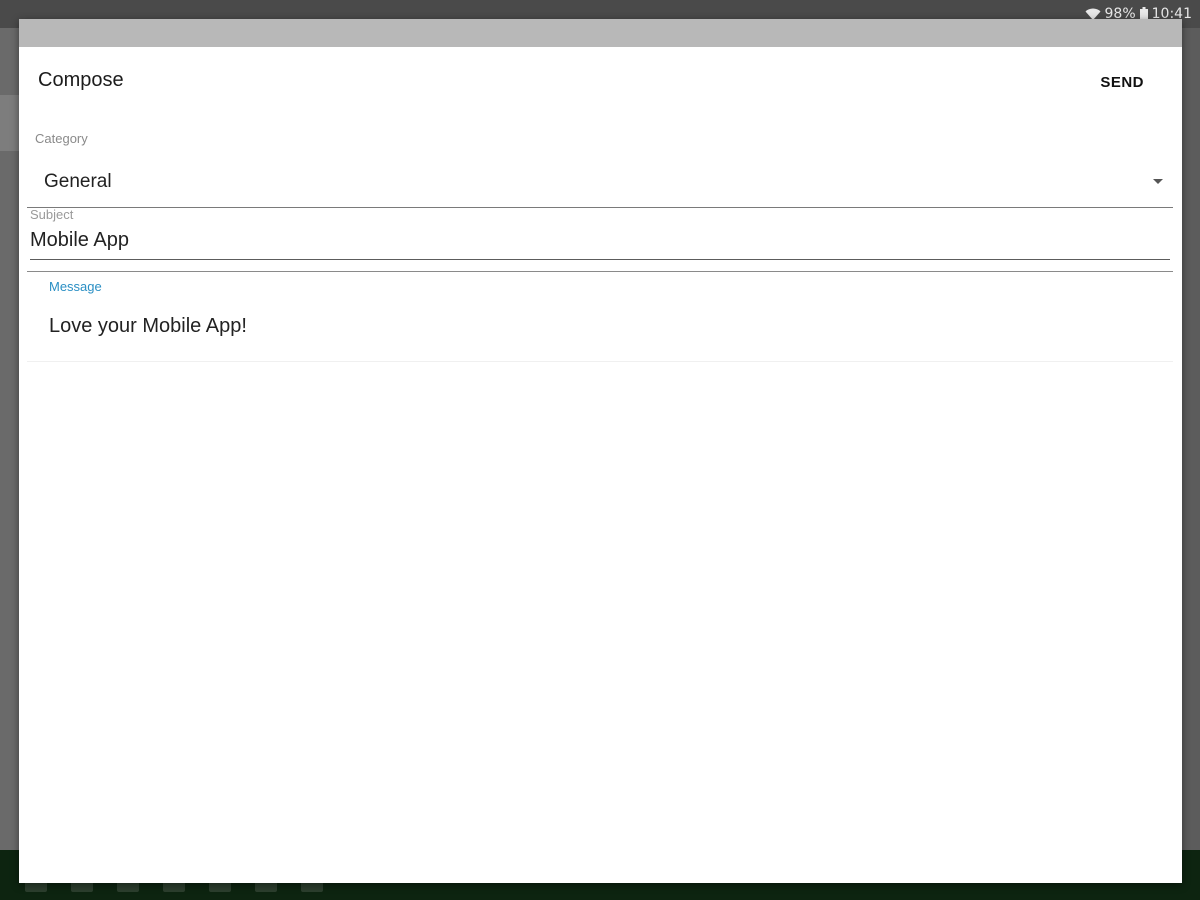 The image size is (1200, 900). I want to click on category-label: Category, so click(61, 138).